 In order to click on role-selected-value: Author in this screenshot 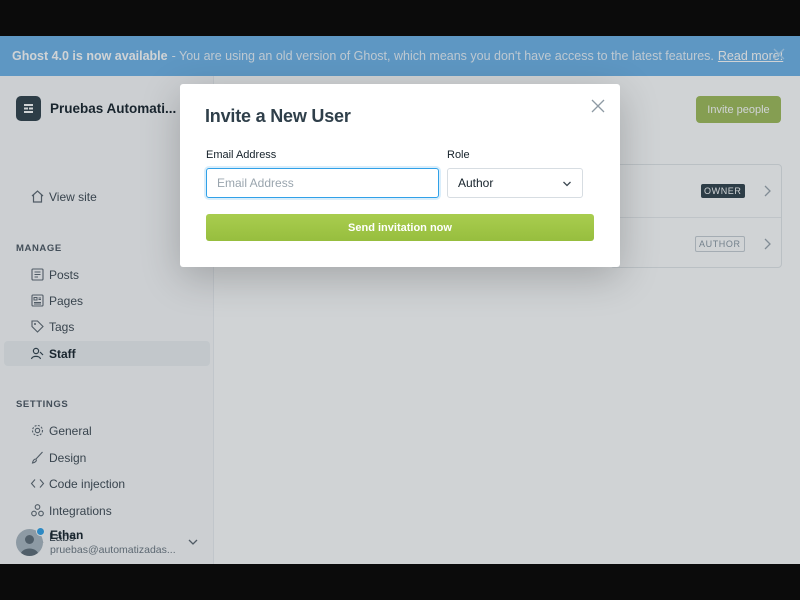, I will do `click(476, 183)`.